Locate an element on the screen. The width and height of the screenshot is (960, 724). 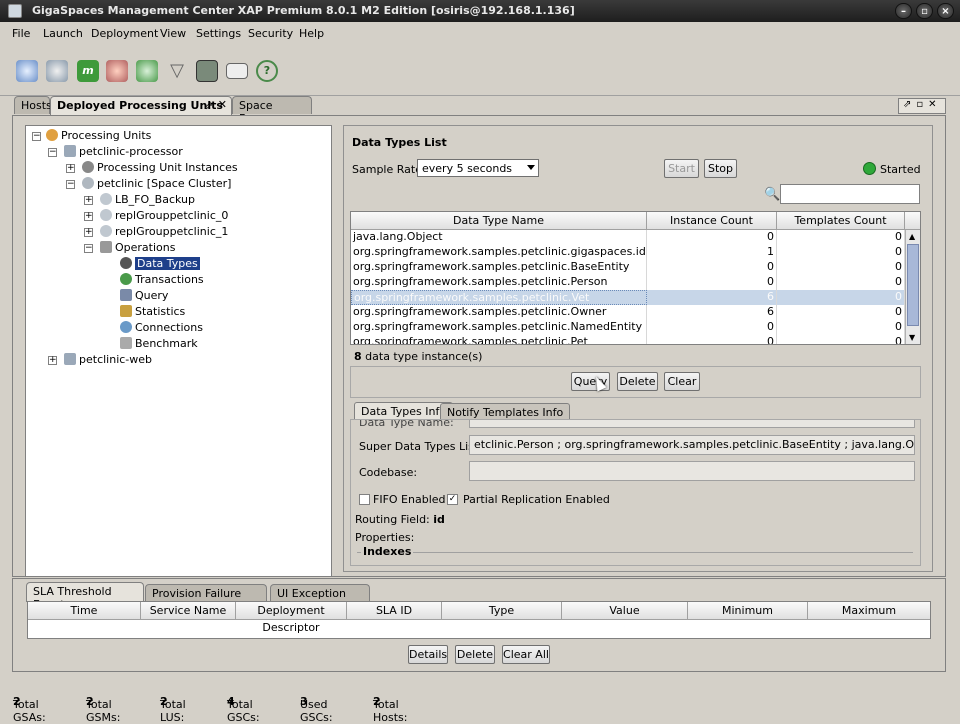
panel-controls: ⇗▫✕ is located at coordinates (922, 106).